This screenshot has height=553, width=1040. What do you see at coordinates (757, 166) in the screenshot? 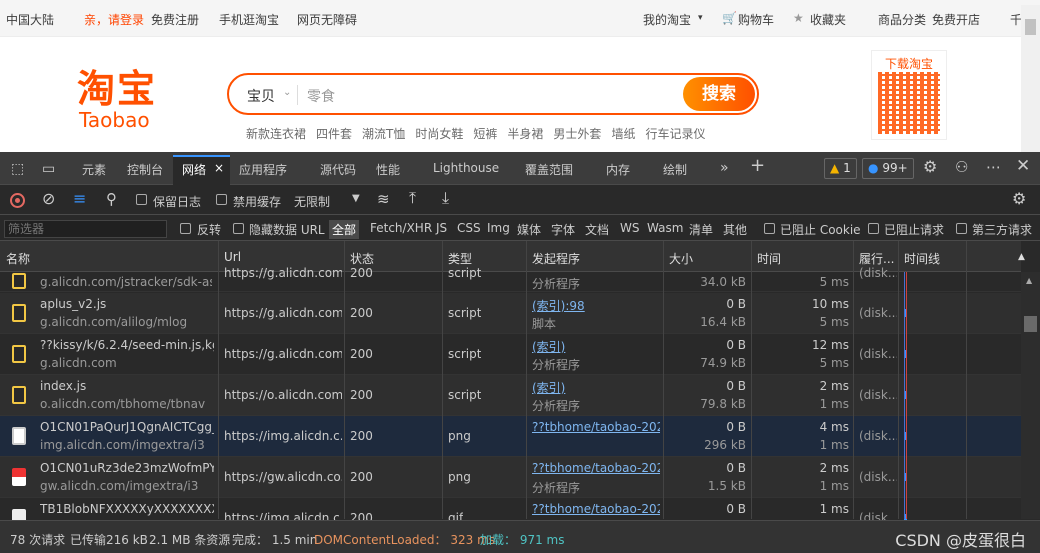
I see `add-tab-icon: +` at bounding box center [757, 166].